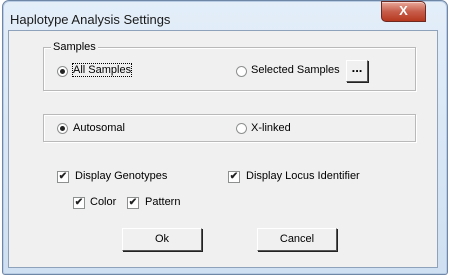  What do you see at coordinates (102, 70) in the screenshot?
I see `all-samples-label: All Samples` at bounding box center [102, 70].